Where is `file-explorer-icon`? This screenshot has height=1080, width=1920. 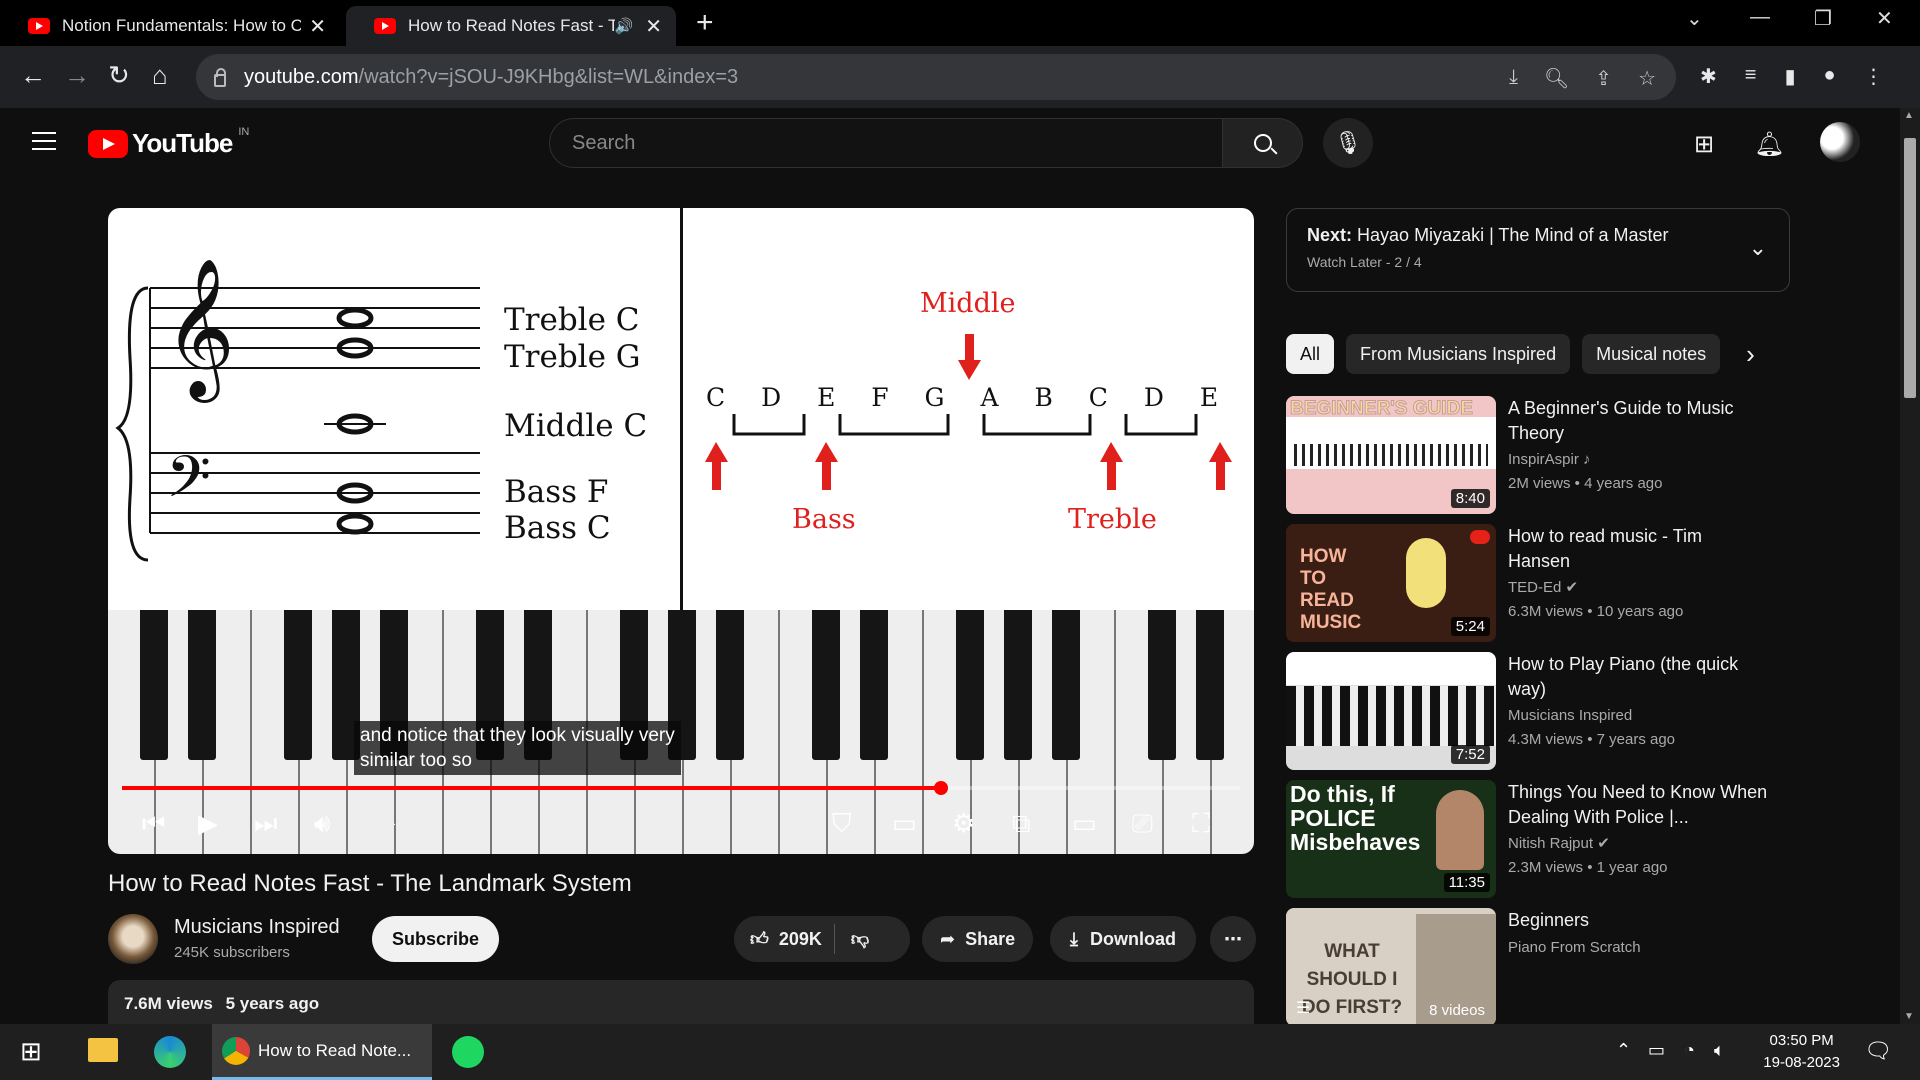
file-explorer-icon is located at coordinates (103, 1050).